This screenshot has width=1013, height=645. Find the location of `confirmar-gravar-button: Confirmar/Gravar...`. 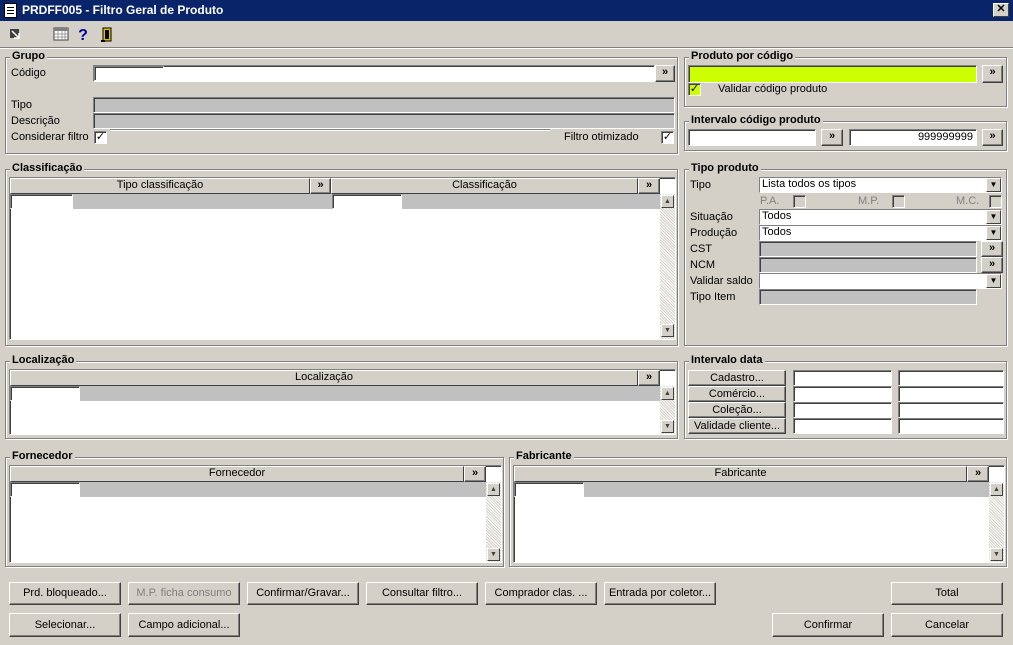

confirmar-gravar-button: Confirmar/Gravar... is located at coordinates (303, 593).